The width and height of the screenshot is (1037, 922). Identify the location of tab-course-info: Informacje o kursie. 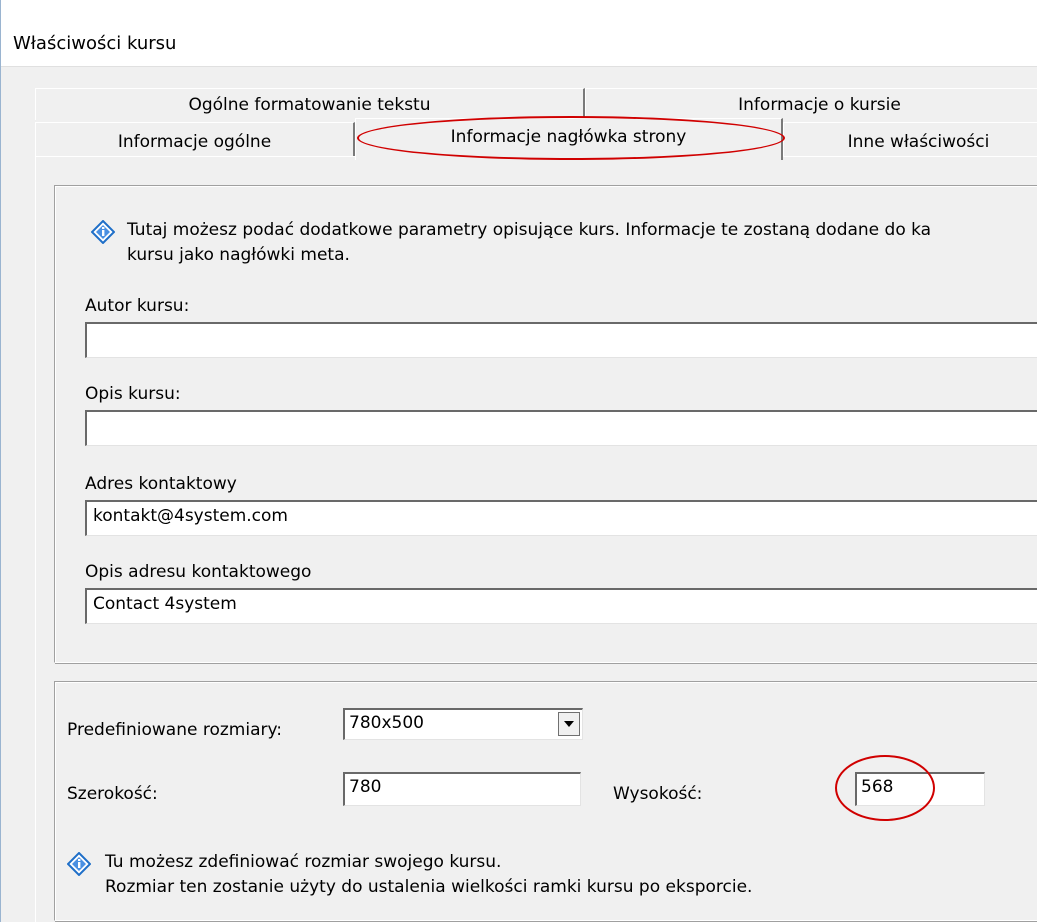
(811, 104).